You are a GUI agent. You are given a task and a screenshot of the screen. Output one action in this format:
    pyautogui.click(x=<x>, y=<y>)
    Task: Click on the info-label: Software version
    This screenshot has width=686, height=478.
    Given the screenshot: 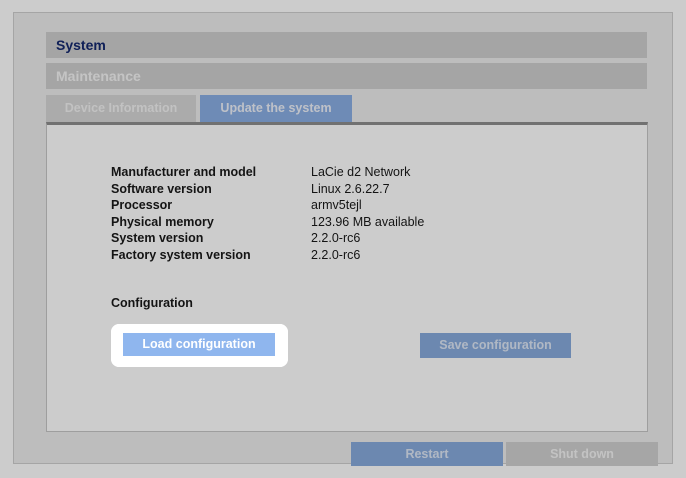 What is the action you would take?
    pyautogui.click(x=161, y=188)
    